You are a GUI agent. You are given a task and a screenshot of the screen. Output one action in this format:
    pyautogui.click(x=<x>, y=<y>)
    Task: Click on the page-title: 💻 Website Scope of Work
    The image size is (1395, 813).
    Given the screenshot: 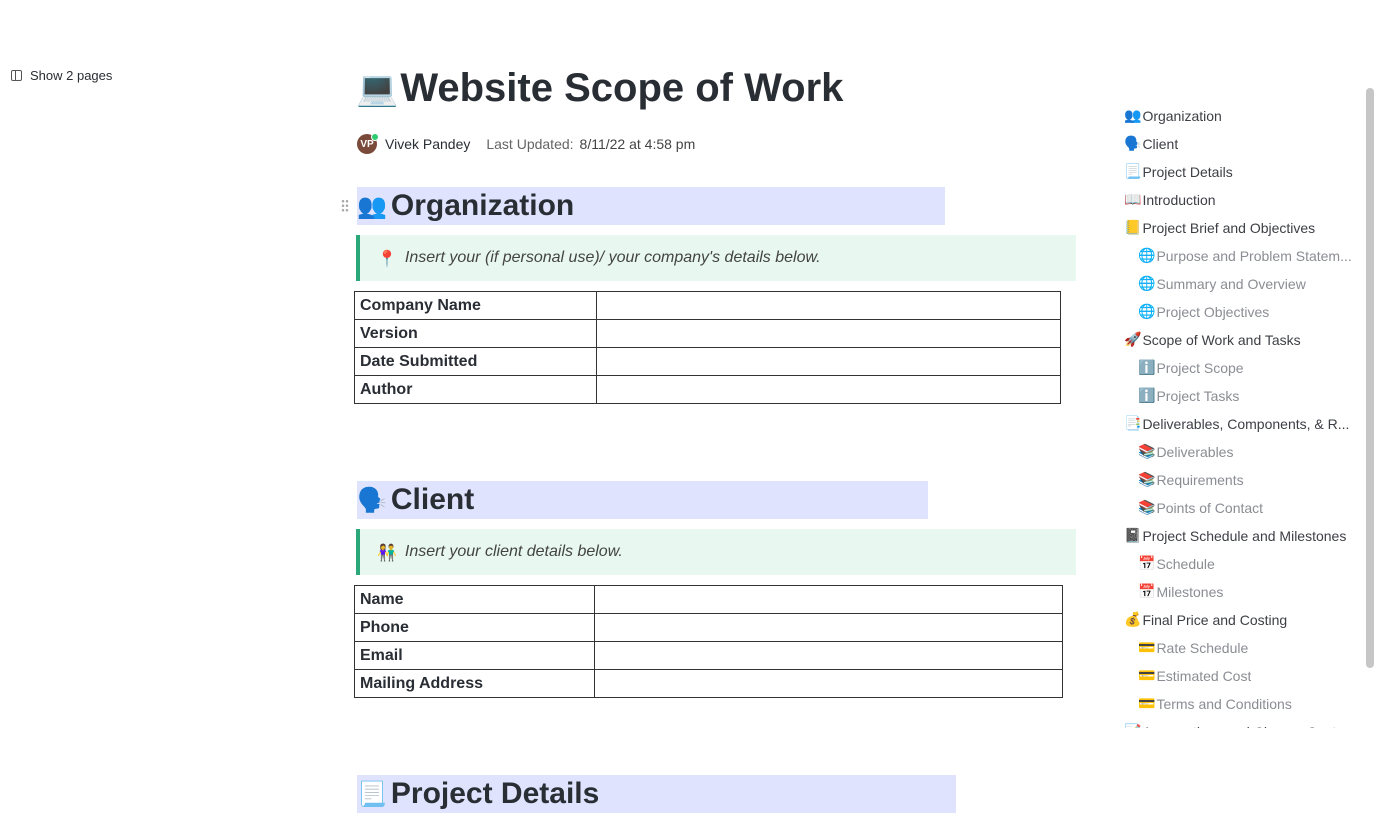 What is the action you would take?
    pyautogui.click(x=599, y=88)
    